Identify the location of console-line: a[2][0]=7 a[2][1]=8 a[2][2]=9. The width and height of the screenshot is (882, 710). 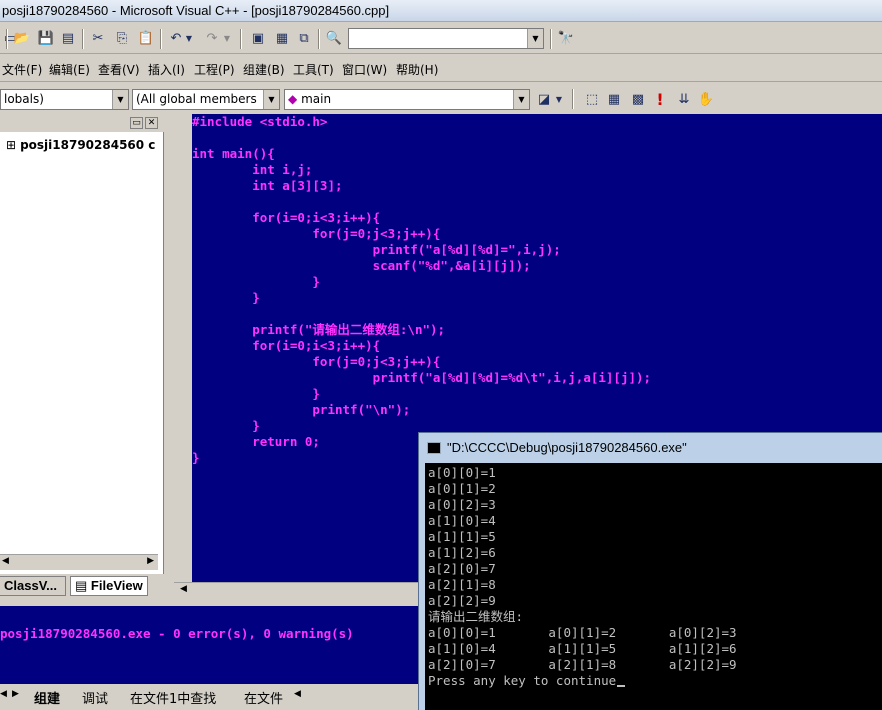
(582, 664).